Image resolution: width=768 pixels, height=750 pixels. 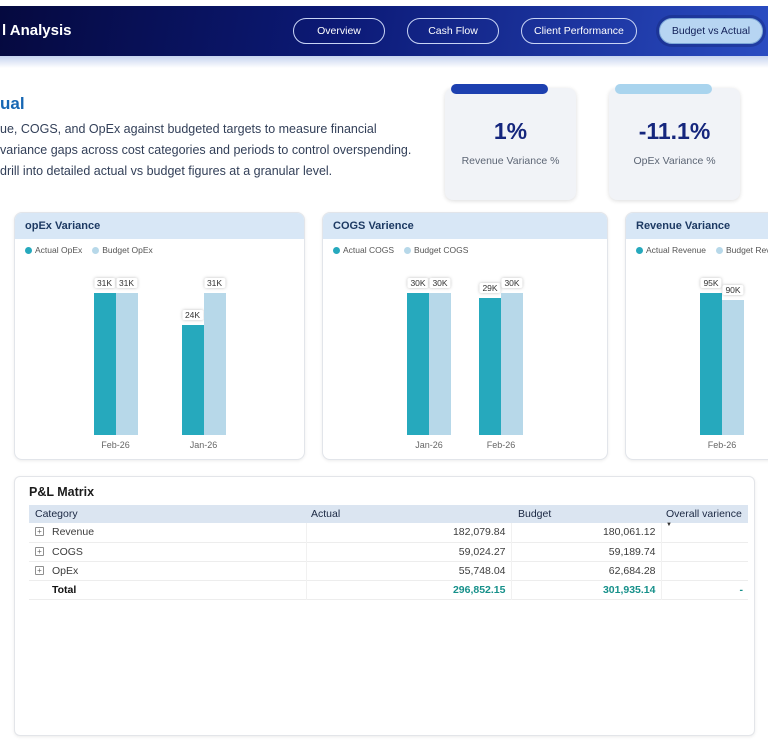 What do you see at coordinates (418, 356) in the screenshot?
I see `bar-actual-cogs: 30K` at bounding box center [418, 356].